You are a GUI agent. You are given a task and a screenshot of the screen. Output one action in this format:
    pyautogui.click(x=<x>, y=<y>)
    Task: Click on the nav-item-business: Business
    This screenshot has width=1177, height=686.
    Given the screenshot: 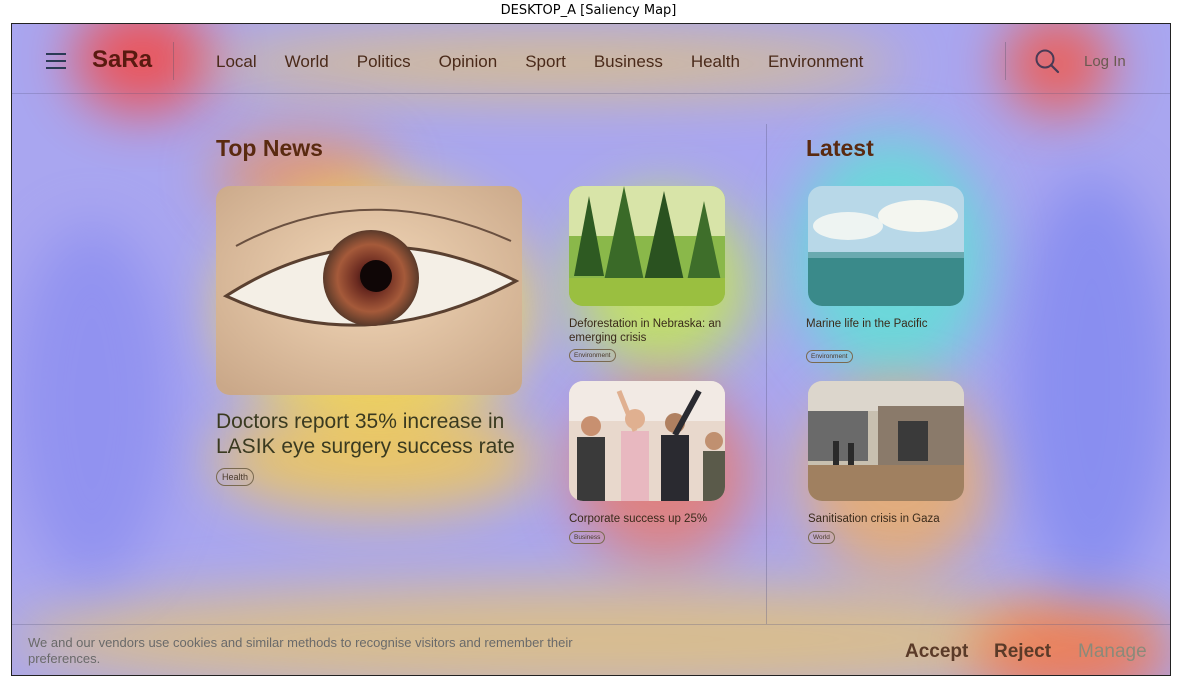 What is the action you would take?
    pyautogui.click(x=628, y=62)
    